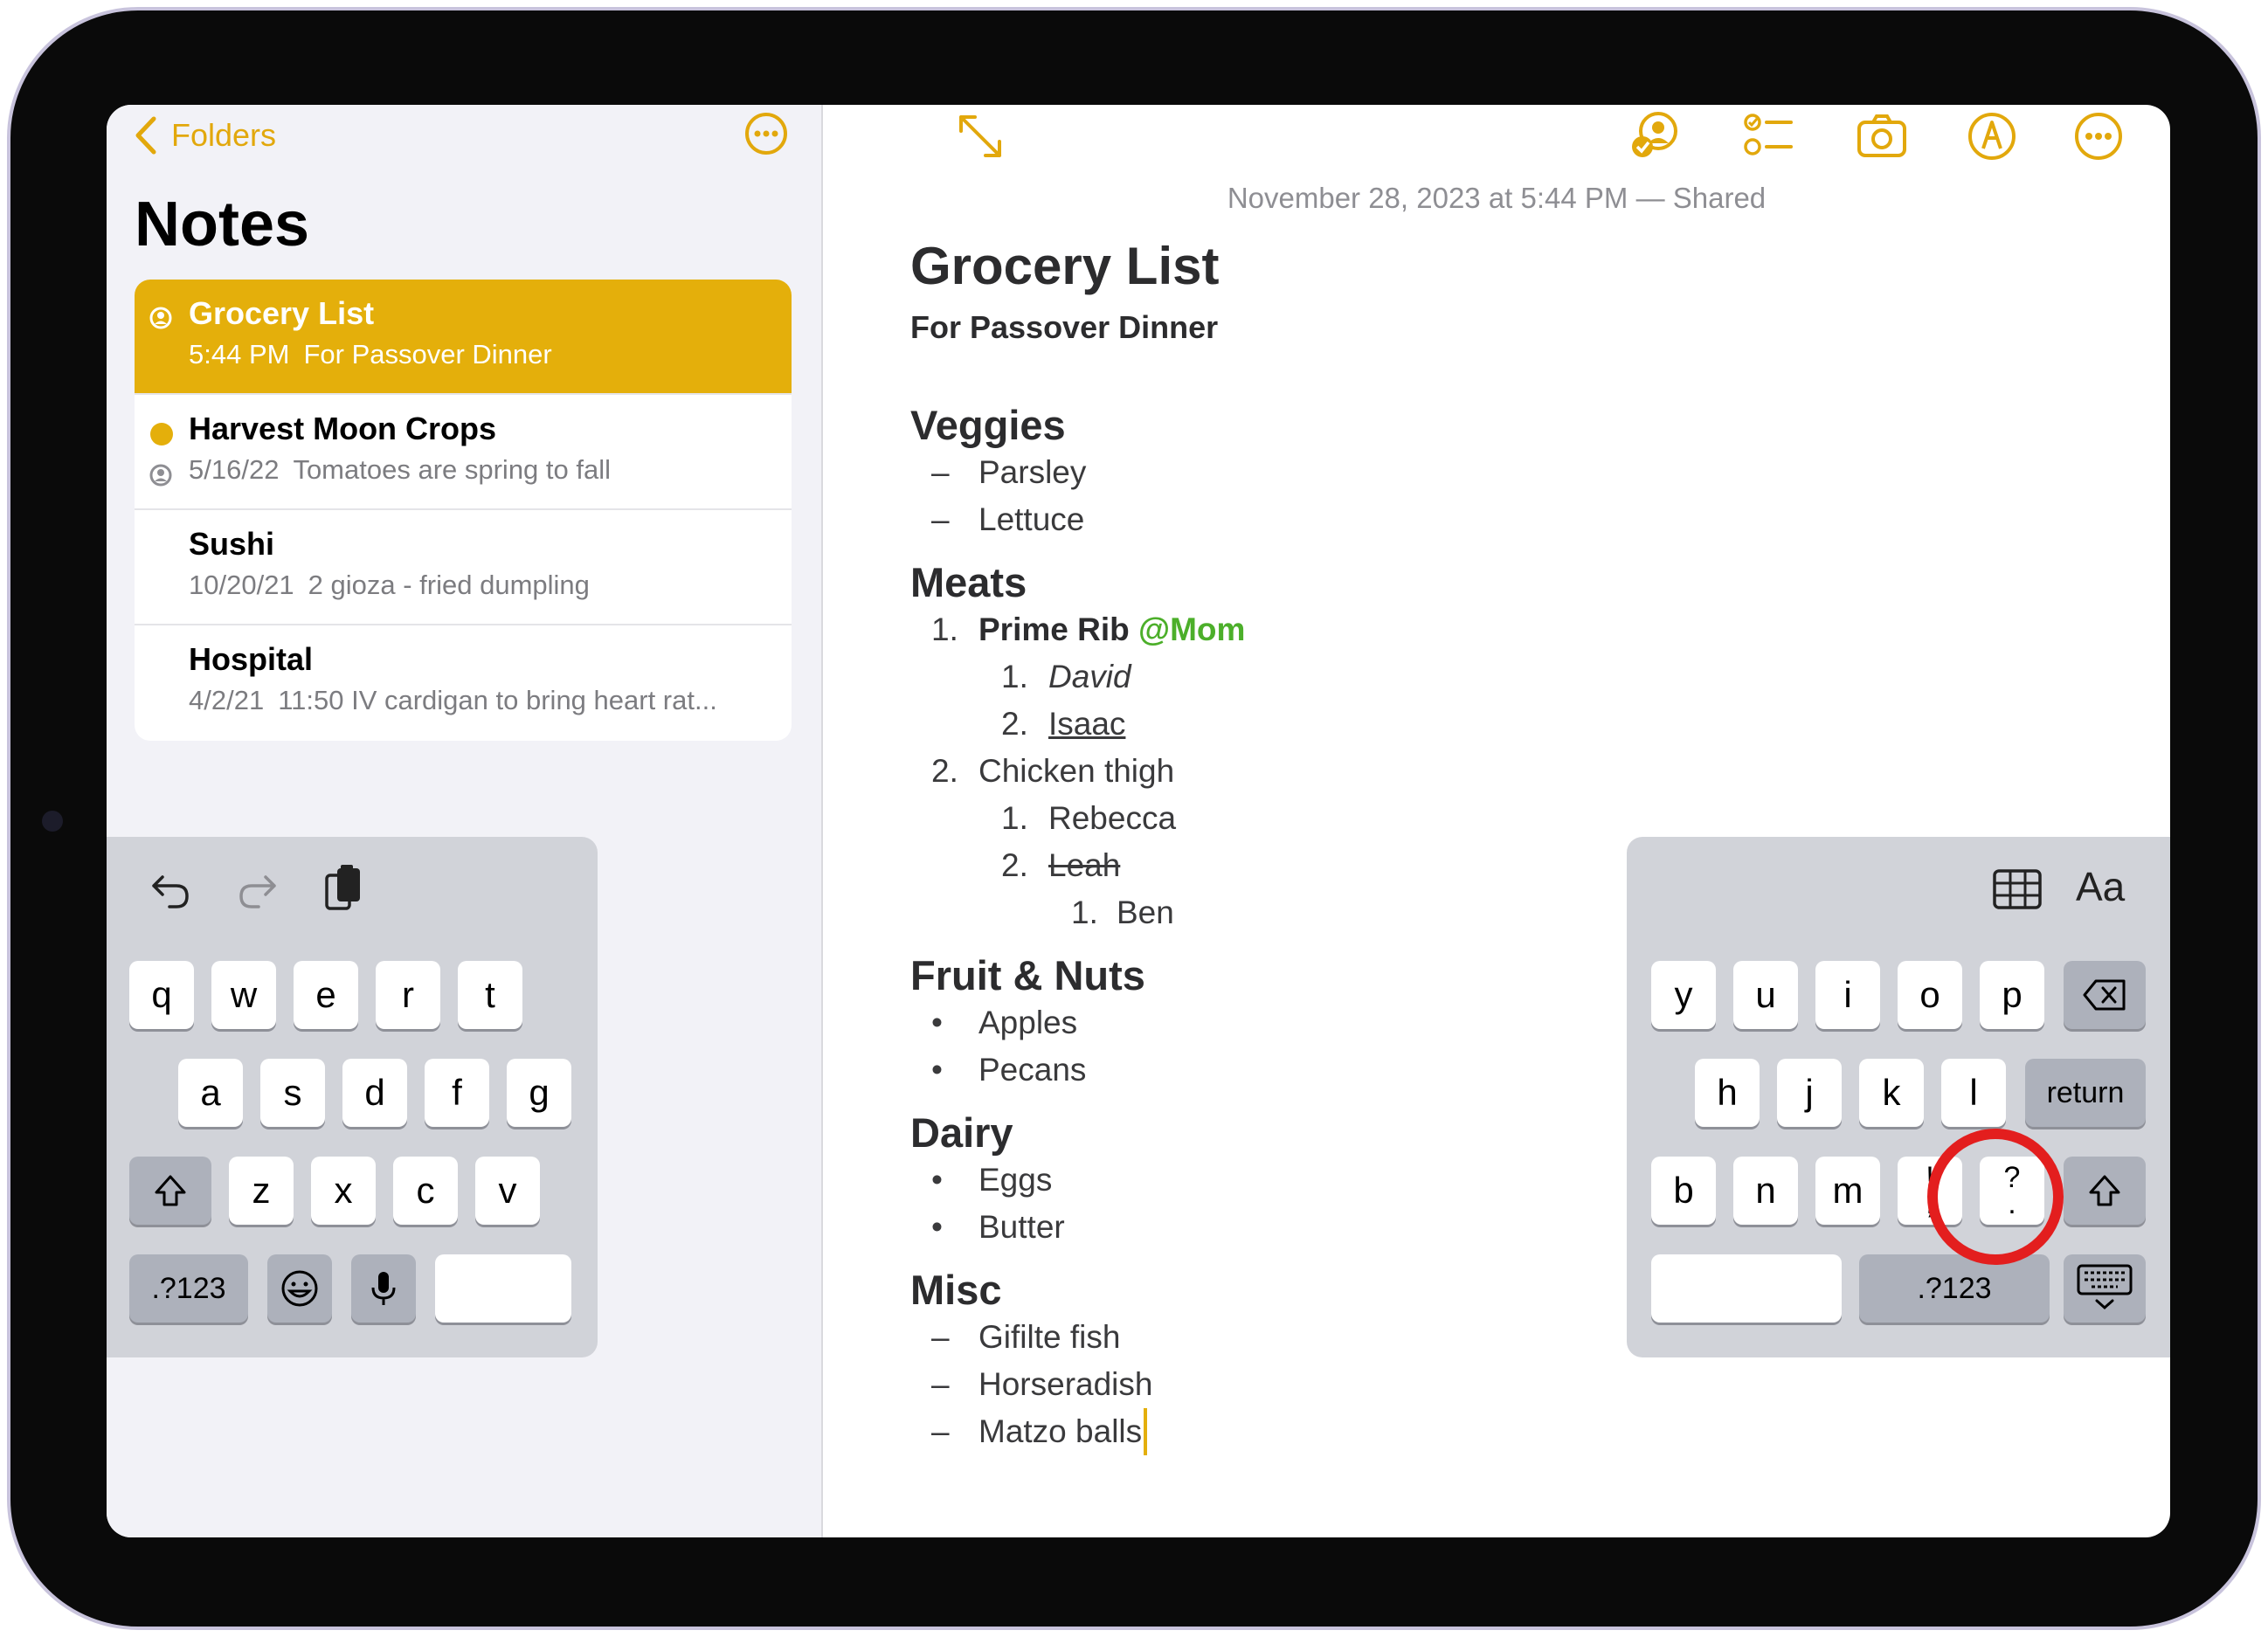 This screenshot has width=2268, height=1637. What do you see at coordinates (508, 1191) in the screenshot?
I see `key-v: v` at bounding box center [508, 1191].